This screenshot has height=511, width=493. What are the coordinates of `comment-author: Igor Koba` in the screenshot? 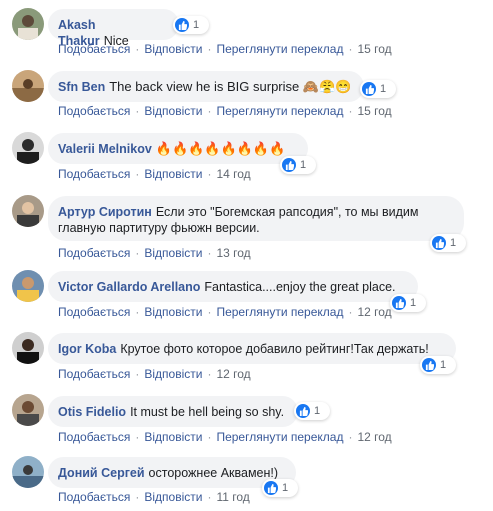 It's located at (87, 349).